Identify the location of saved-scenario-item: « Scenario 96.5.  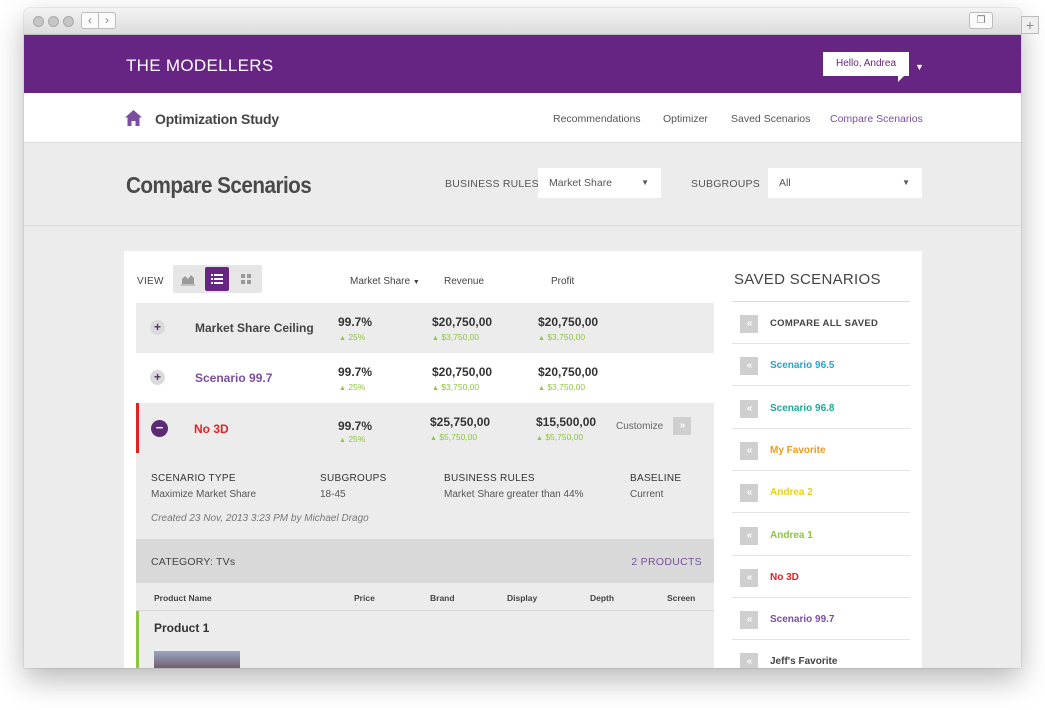
(821, 365).